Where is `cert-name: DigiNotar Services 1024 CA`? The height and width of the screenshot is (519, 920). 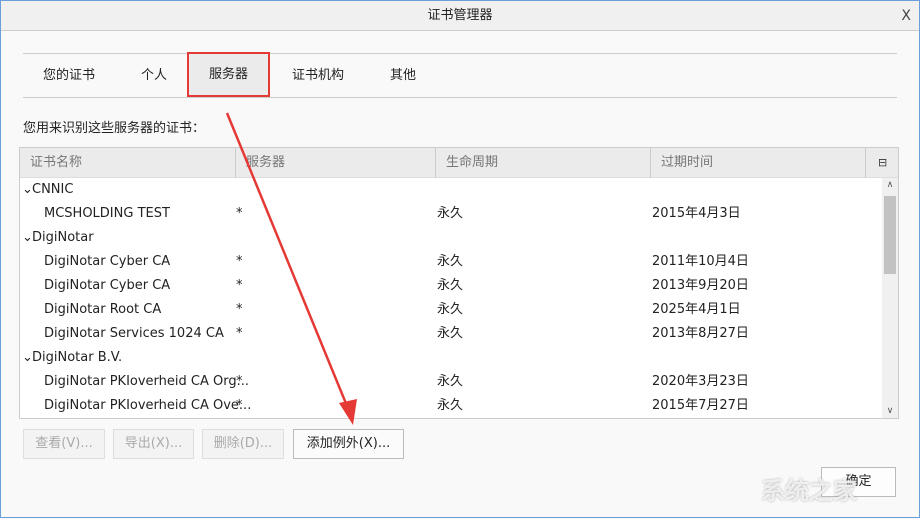 cert-name: DigiNotar Services 1024 CA is located at coordinates (134, 333).